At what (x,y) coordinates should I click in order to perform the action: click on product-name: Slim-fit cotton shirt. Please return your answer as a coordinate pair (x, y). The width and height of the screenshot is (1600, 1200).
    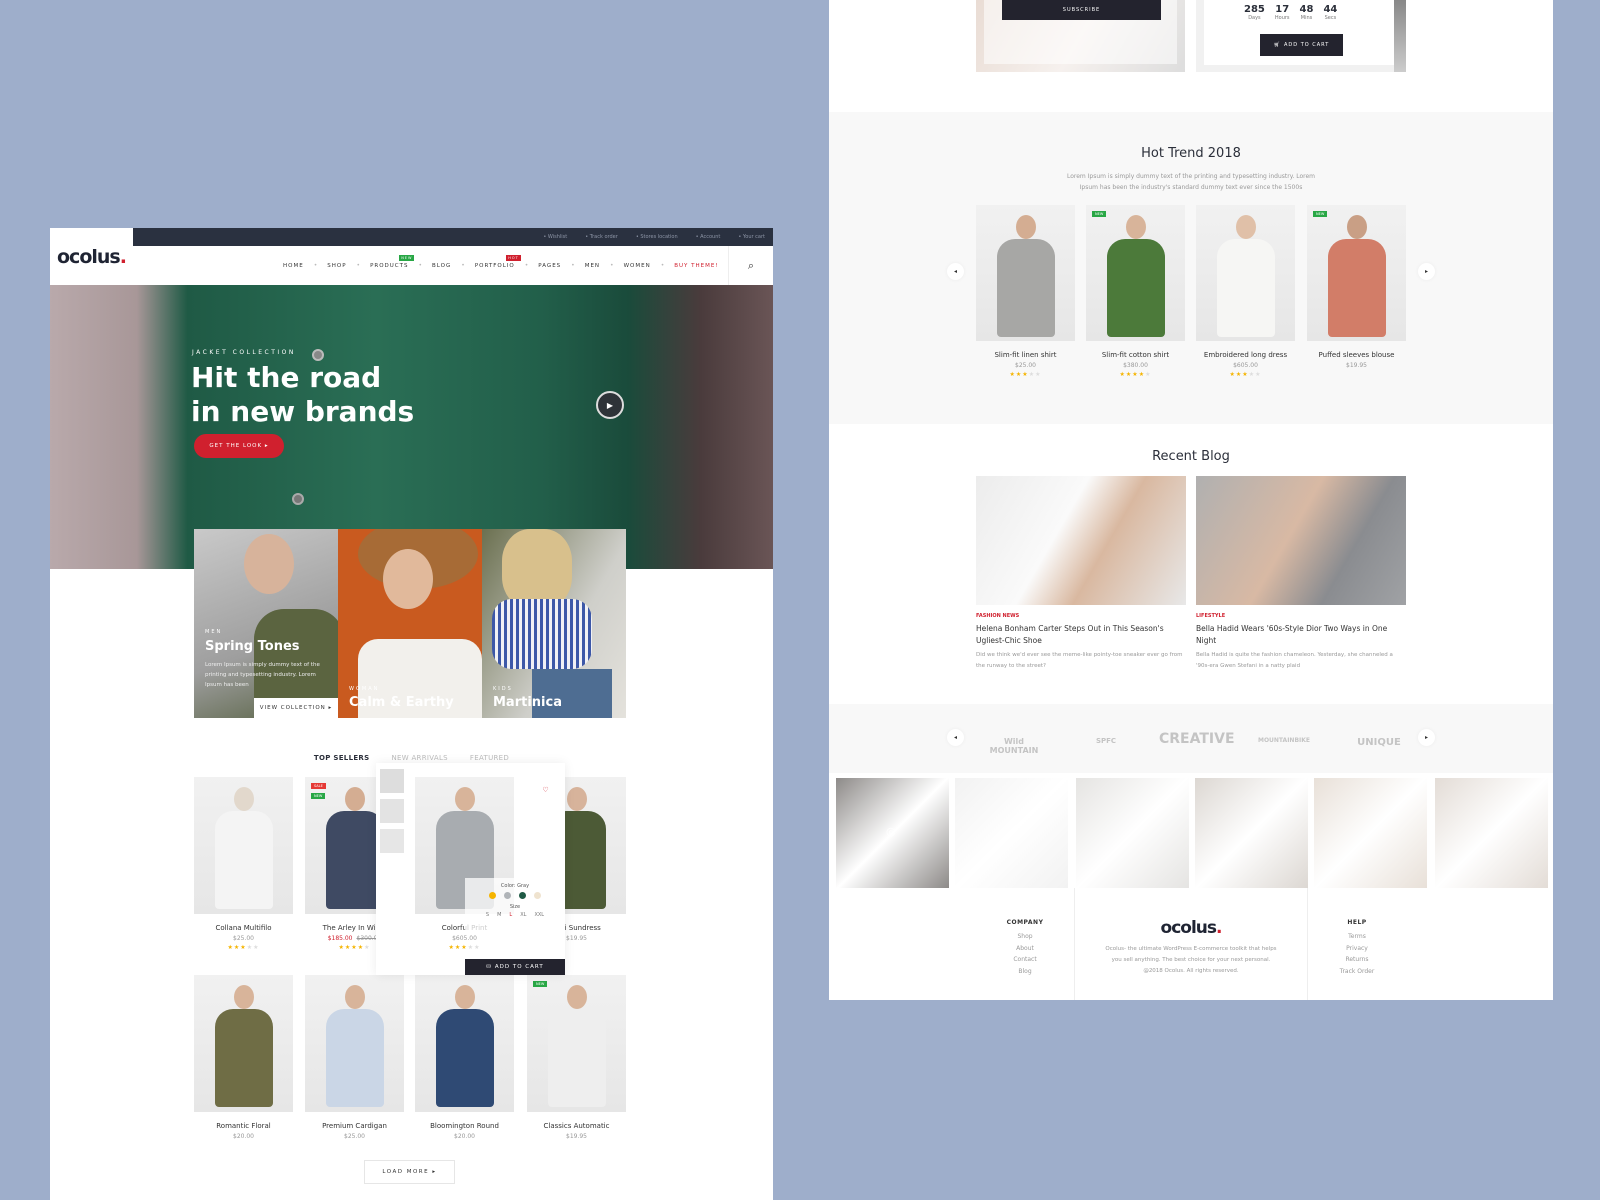
    Looking at the image, I should click on (1135, 355).